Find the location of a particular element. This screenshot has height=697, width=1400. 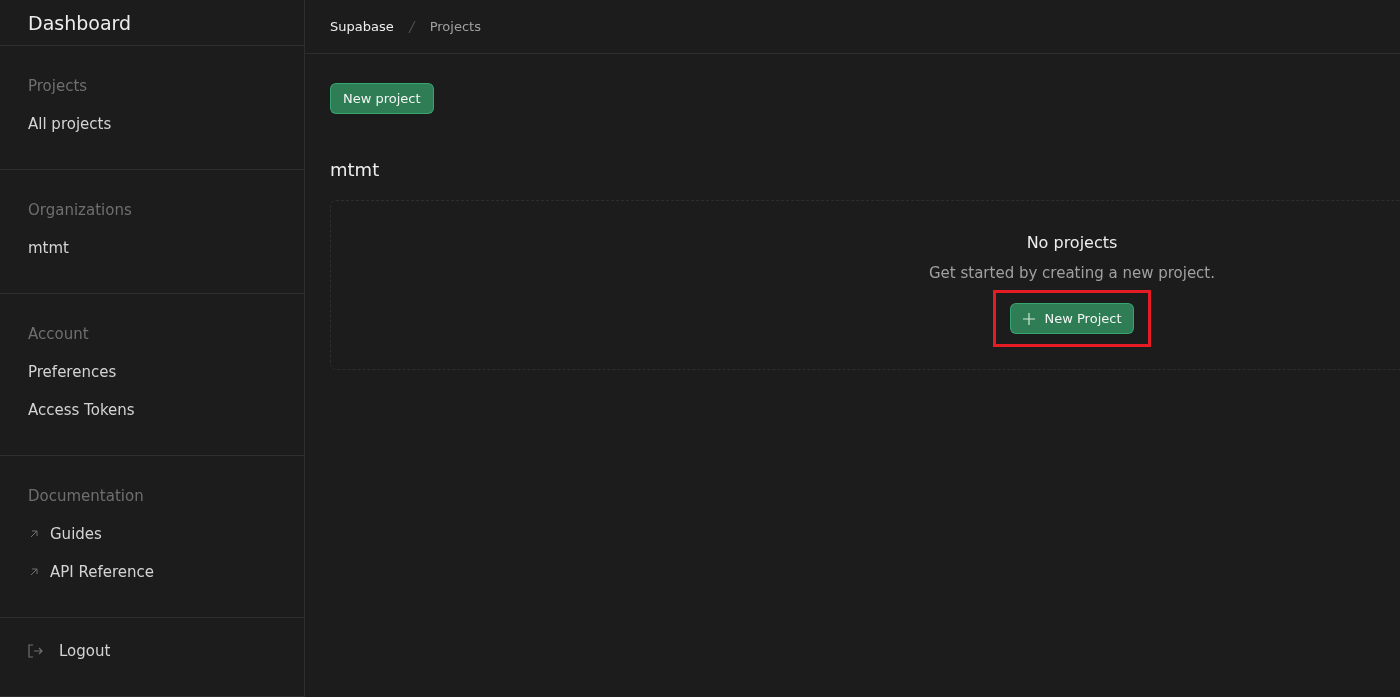

section-heading: Projects is located at coordinates (58, 86).